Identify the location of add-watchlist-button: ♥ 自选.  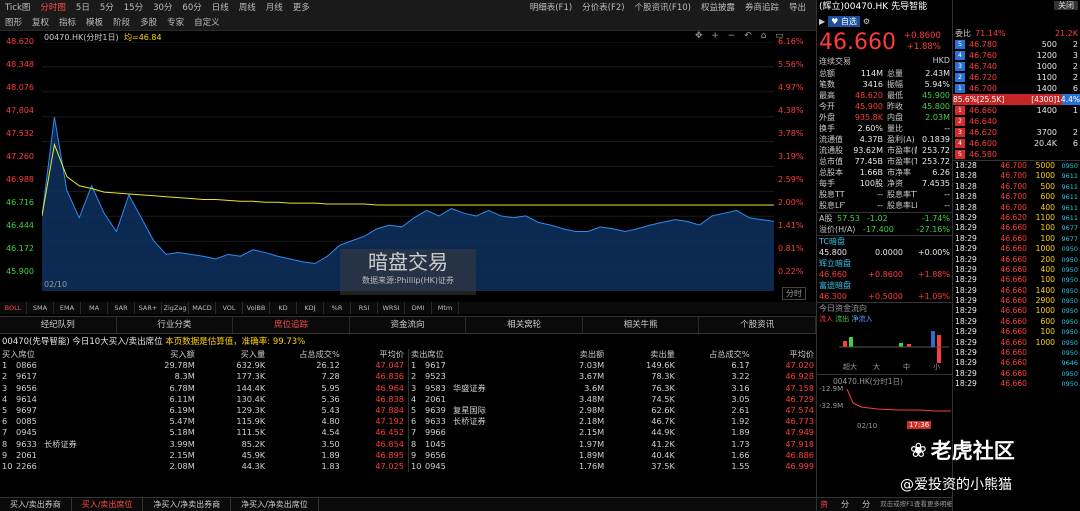
(844, 21).